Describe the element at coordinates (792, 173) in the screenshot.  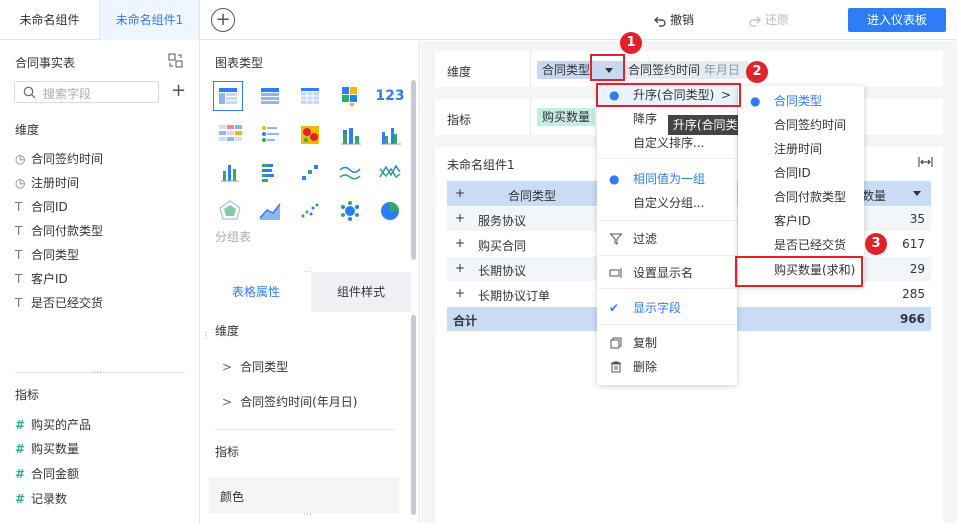
I see `submenu-label: 合同ID` at that location.